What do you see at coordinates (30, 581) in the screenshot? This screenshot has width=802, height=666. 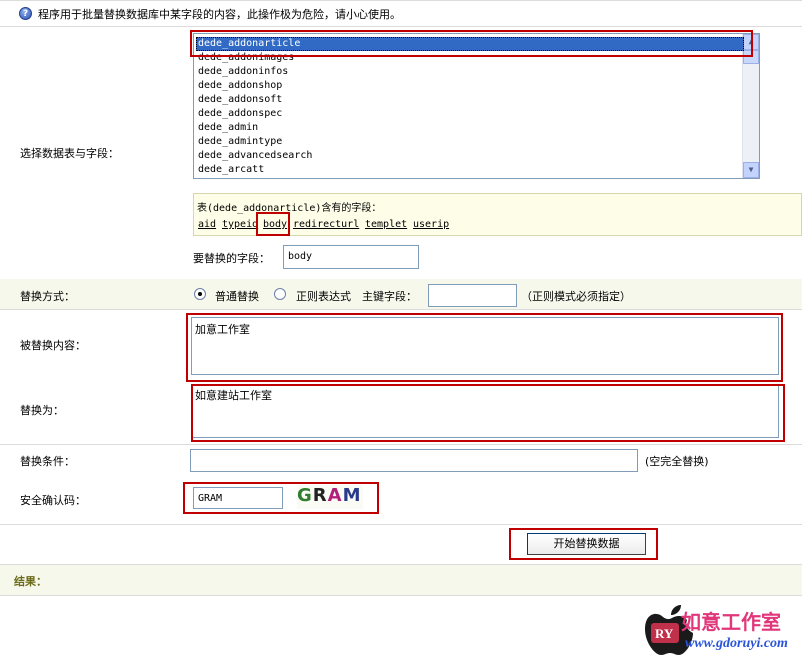 I see `result-label: 结果：` at bounding box center [30, 581].